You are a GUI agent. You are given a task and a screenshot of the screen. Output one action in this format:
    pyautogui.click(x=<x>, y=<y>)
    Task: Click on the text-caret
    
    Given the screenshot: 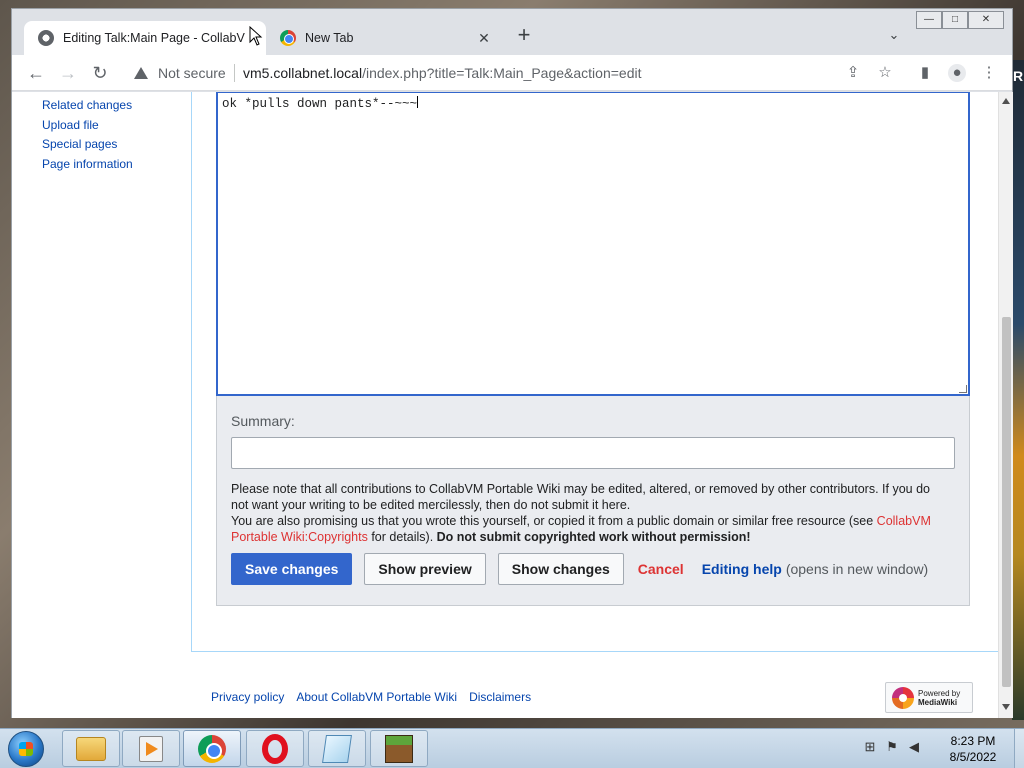 What is the action you would take?
    pyautogui.click(x=418, y=102)
    